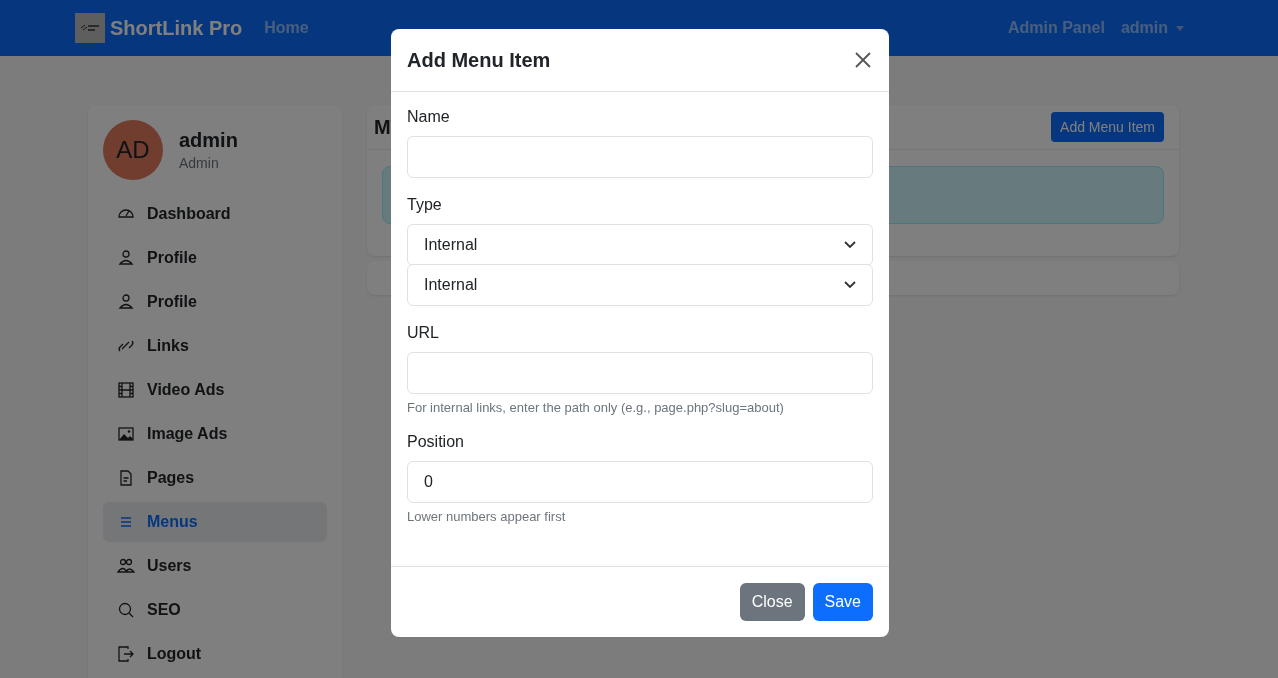 This screenshot has height=678, width=1278. I want to click on field-label: Position, so click(436, 442).